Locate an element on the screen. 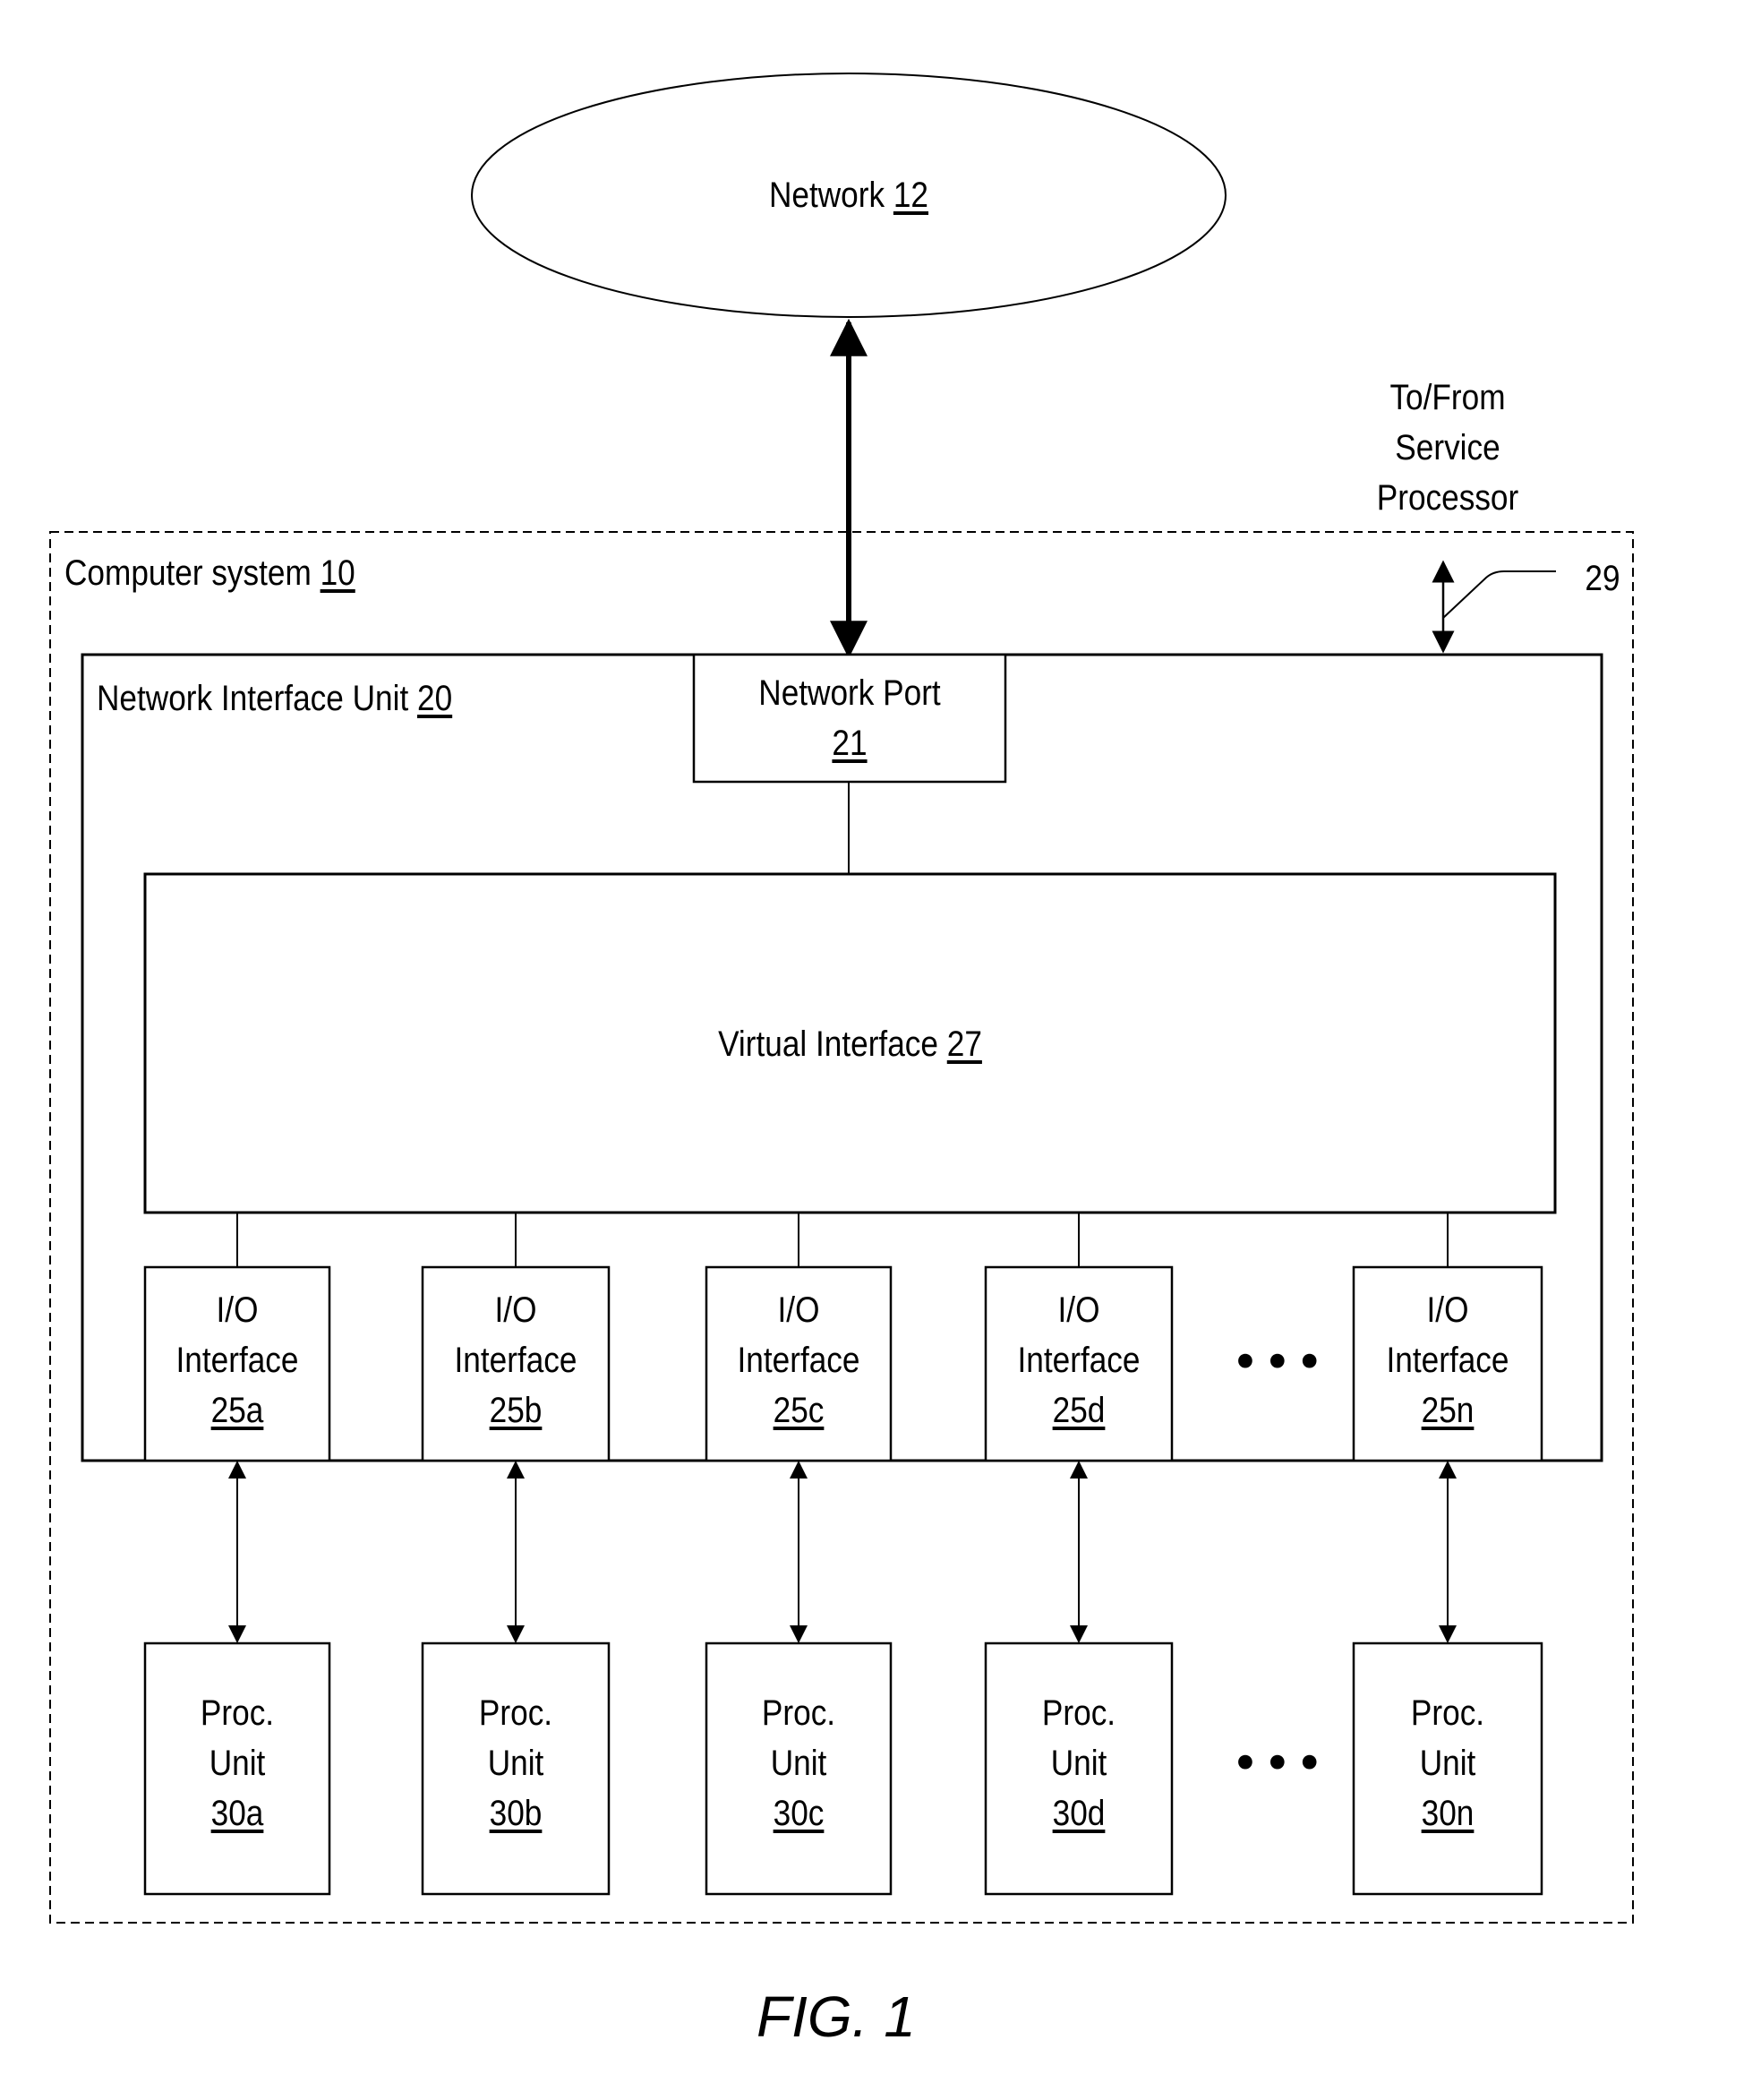 The image size is (1761, 2100). service-processor-label: To/From Service Processor is located at coordinates (1448, 448).